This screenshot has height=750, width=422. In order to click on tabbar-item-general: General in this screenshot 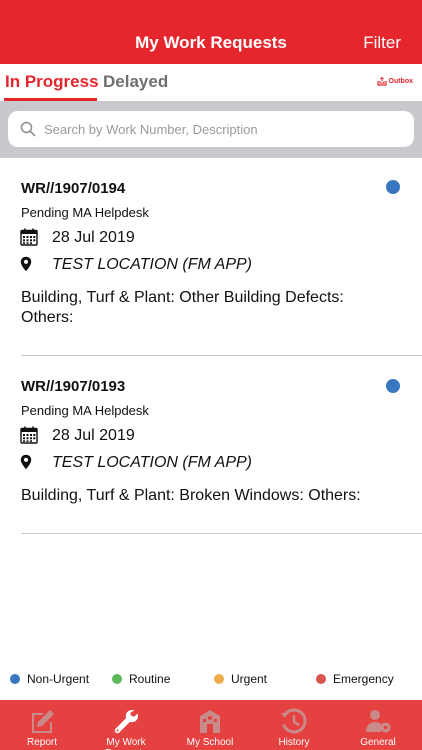, I will do `click(378, 725)`.